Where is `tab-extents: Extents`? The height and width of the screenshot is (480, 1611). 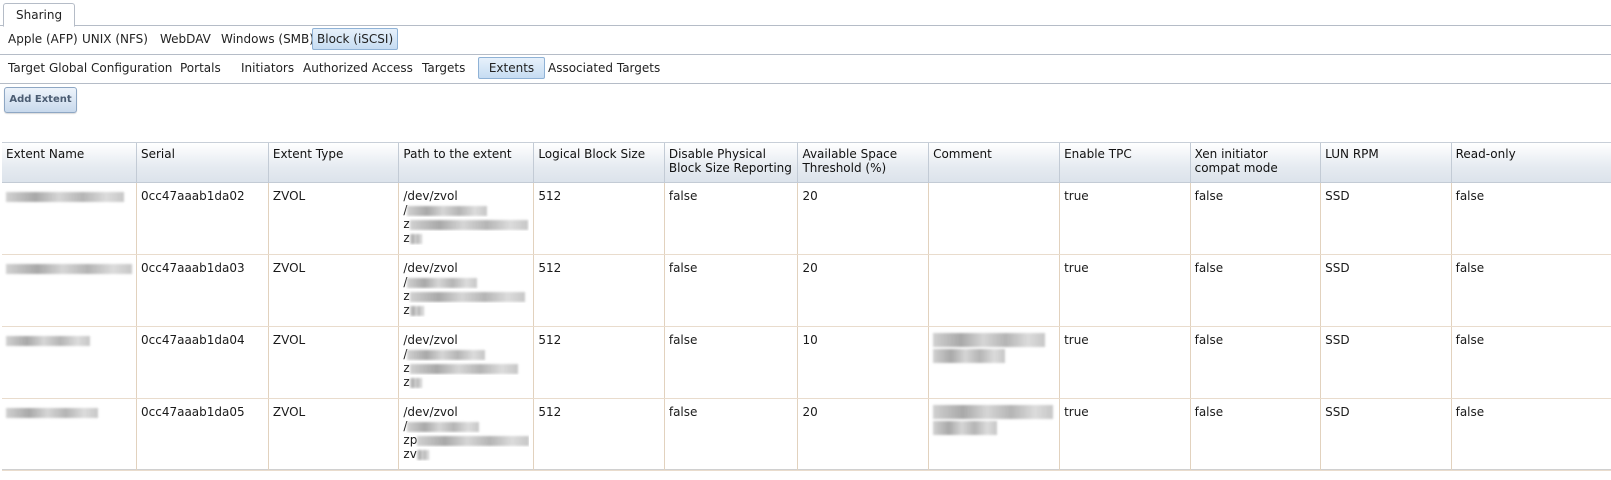 tab-extents: Extents is located at coordinates (511, 68).